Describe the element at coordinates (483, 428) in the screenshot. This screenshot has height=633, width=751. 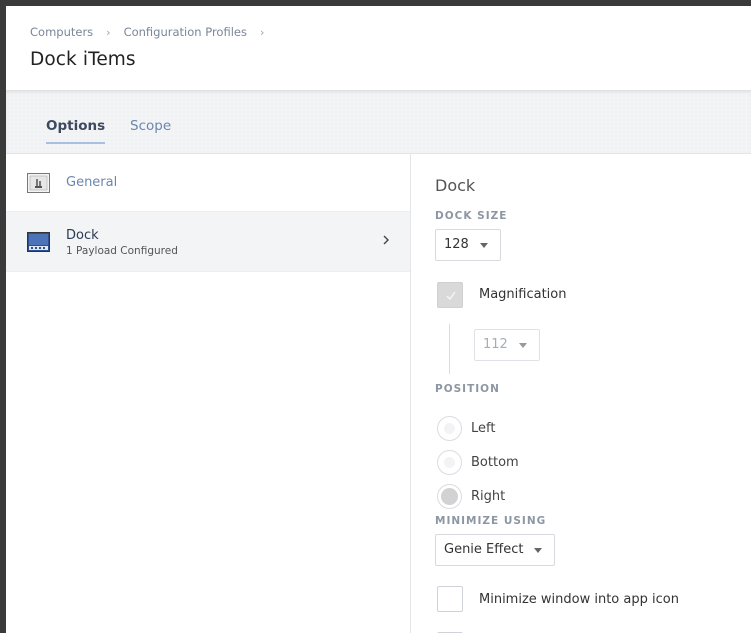
I see `position-left-label: Left` at that location.